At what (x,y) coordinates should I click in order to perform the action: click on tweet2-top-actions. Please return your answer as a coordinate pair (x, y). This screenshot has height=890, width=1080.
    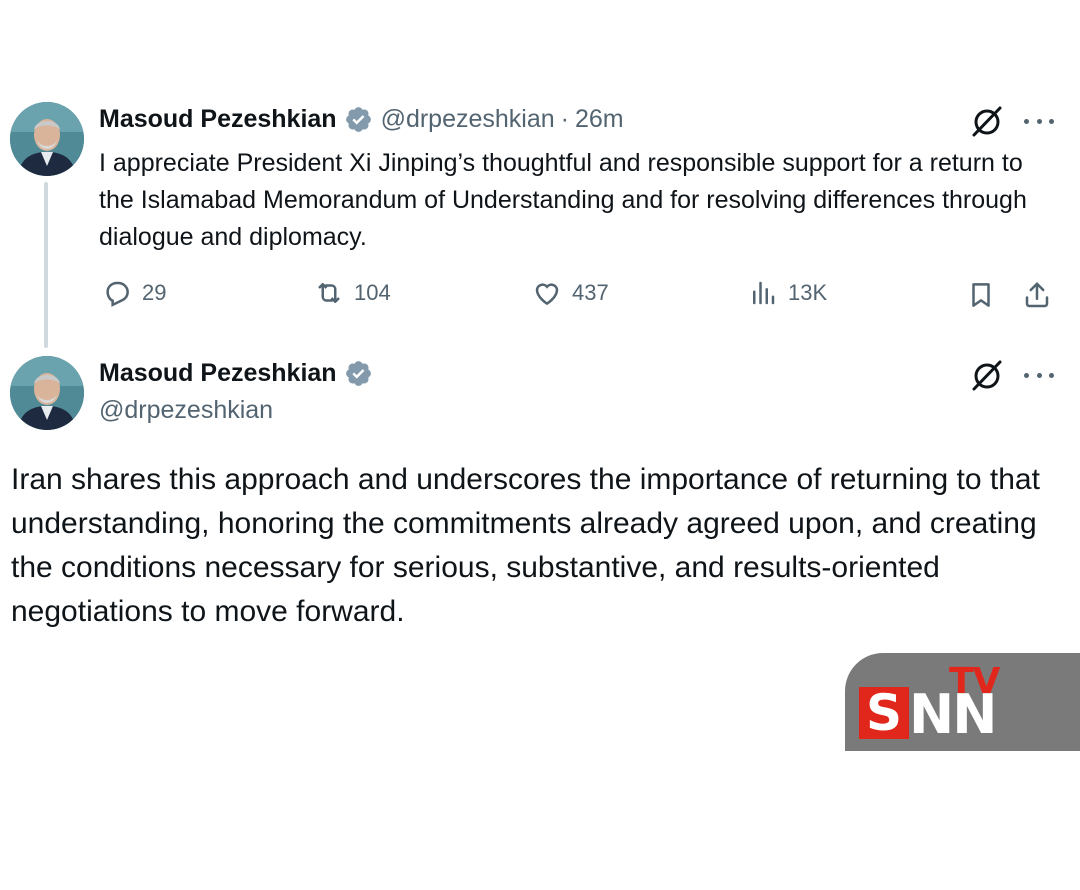
    Looking at the image, I should click on (1012, 375).